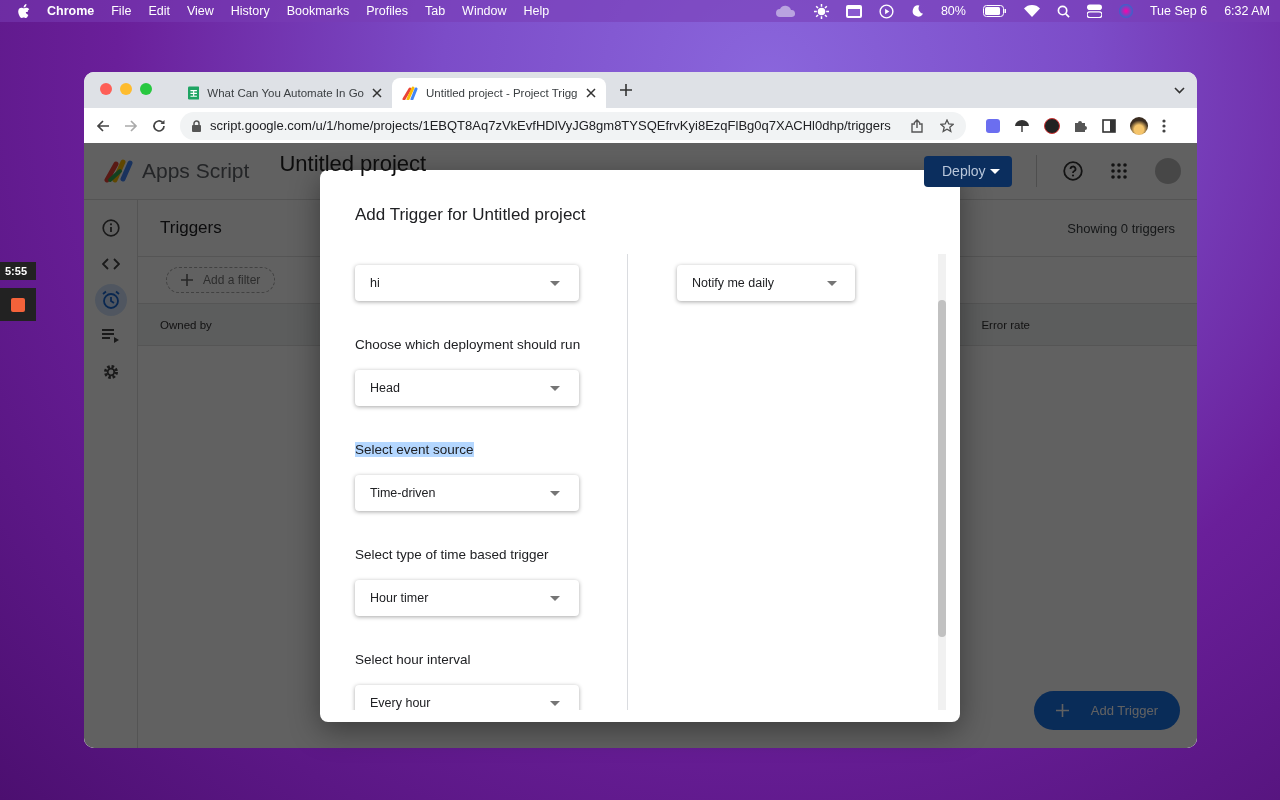 The image size is (1280, 800). What do you see at coordinates (103, 125) in the screenshot?
I see `back-icon` at bounding box center [103, 125].